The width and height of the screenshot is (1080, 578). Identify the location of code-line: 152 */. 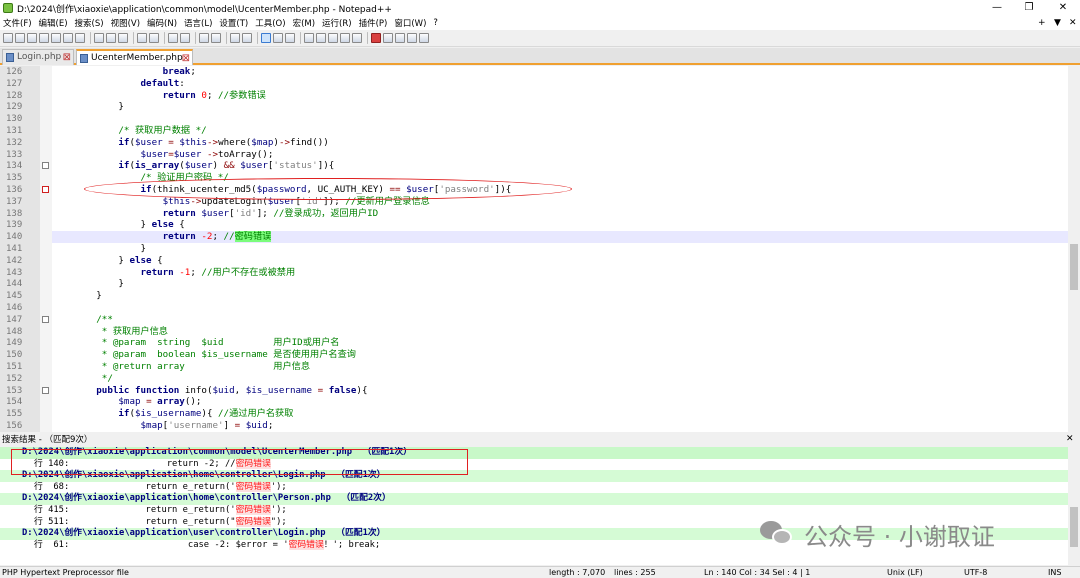
(537, 379).